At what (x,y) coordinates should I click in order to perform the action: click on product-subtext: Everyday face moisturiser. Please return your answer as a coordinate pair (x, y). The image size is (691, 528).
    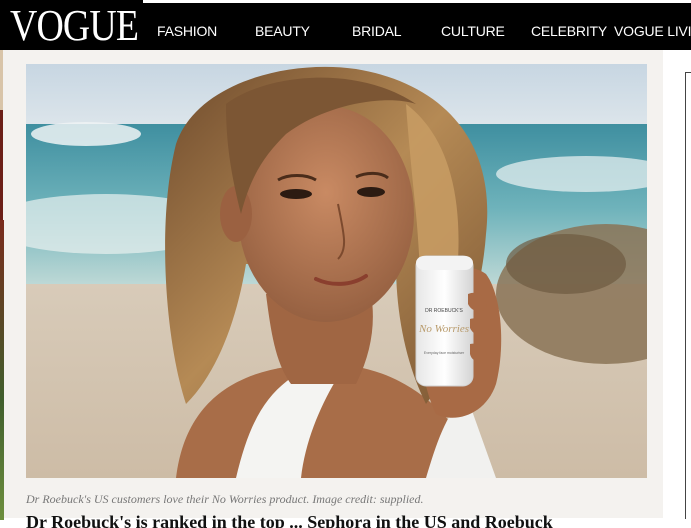
    Looking at the image, I should click on (444, 353).